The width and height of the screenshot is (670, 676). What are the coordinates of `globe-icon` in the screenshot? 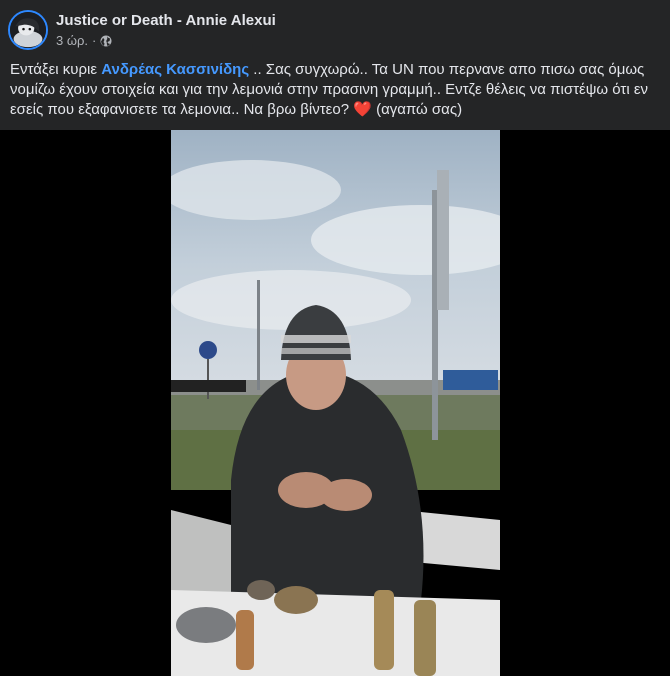 It's located at (106, 41).